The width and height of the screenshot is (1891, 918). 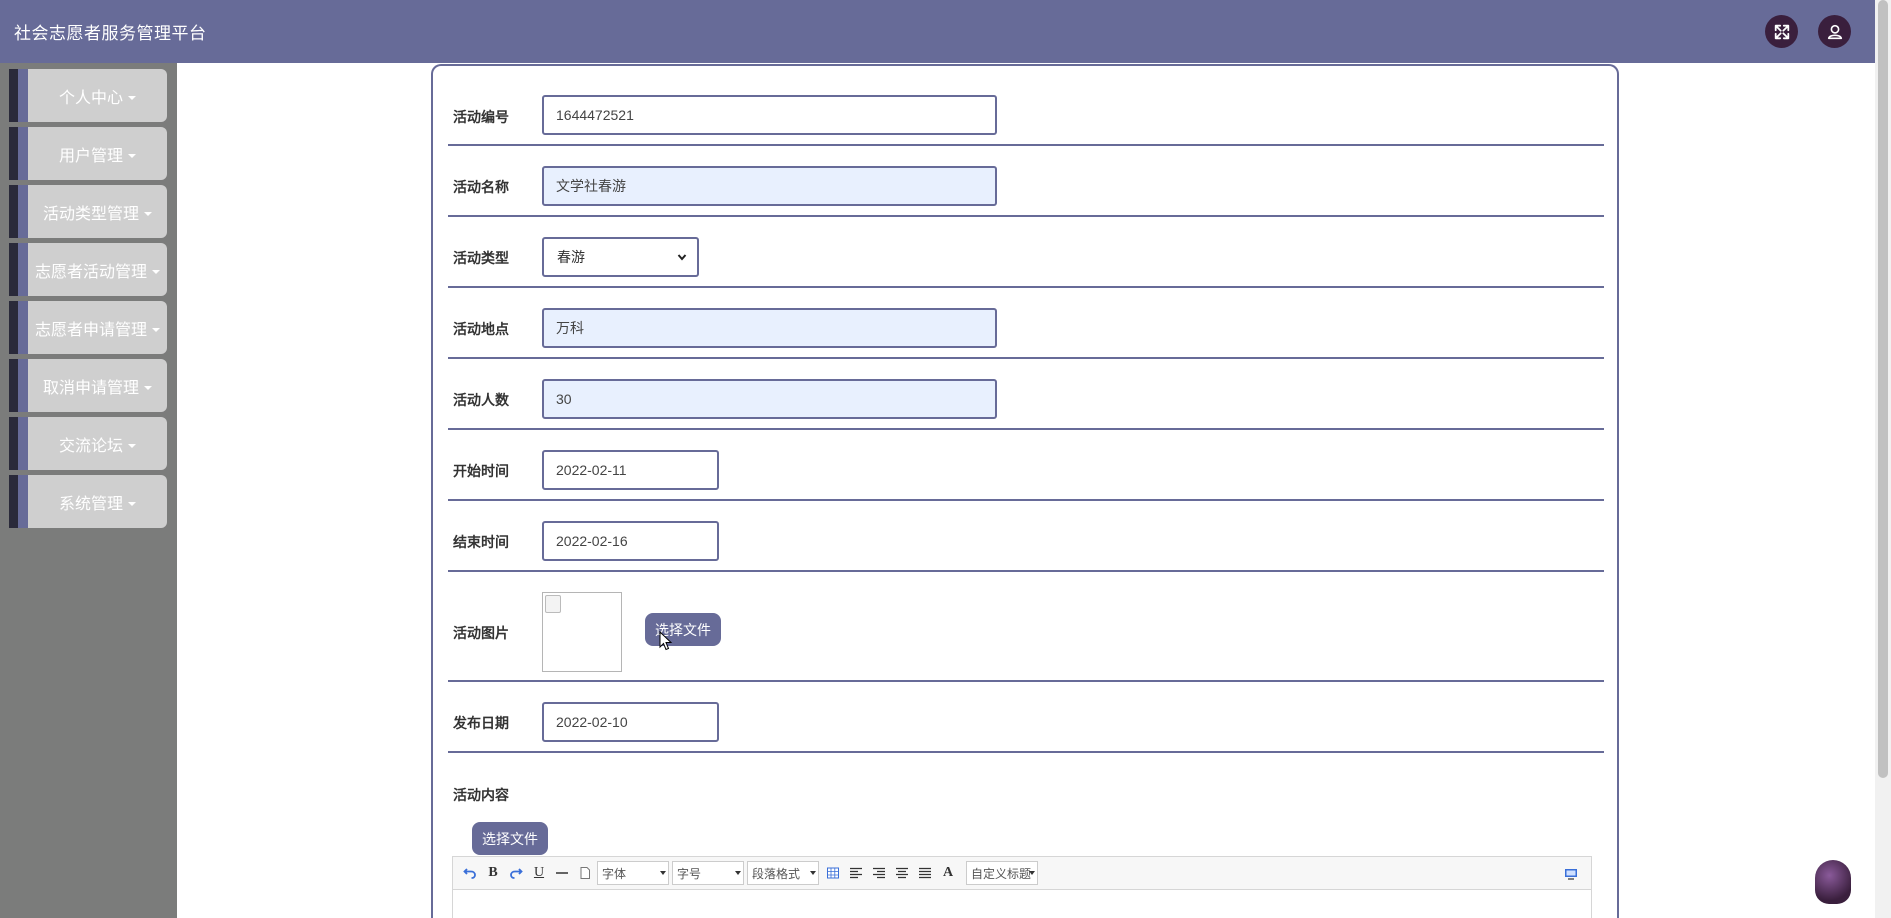 What do you see at coordinates (633, 873) in the screenshot?
I see `font-family-select: 字体` at bounding box center [633, 873].